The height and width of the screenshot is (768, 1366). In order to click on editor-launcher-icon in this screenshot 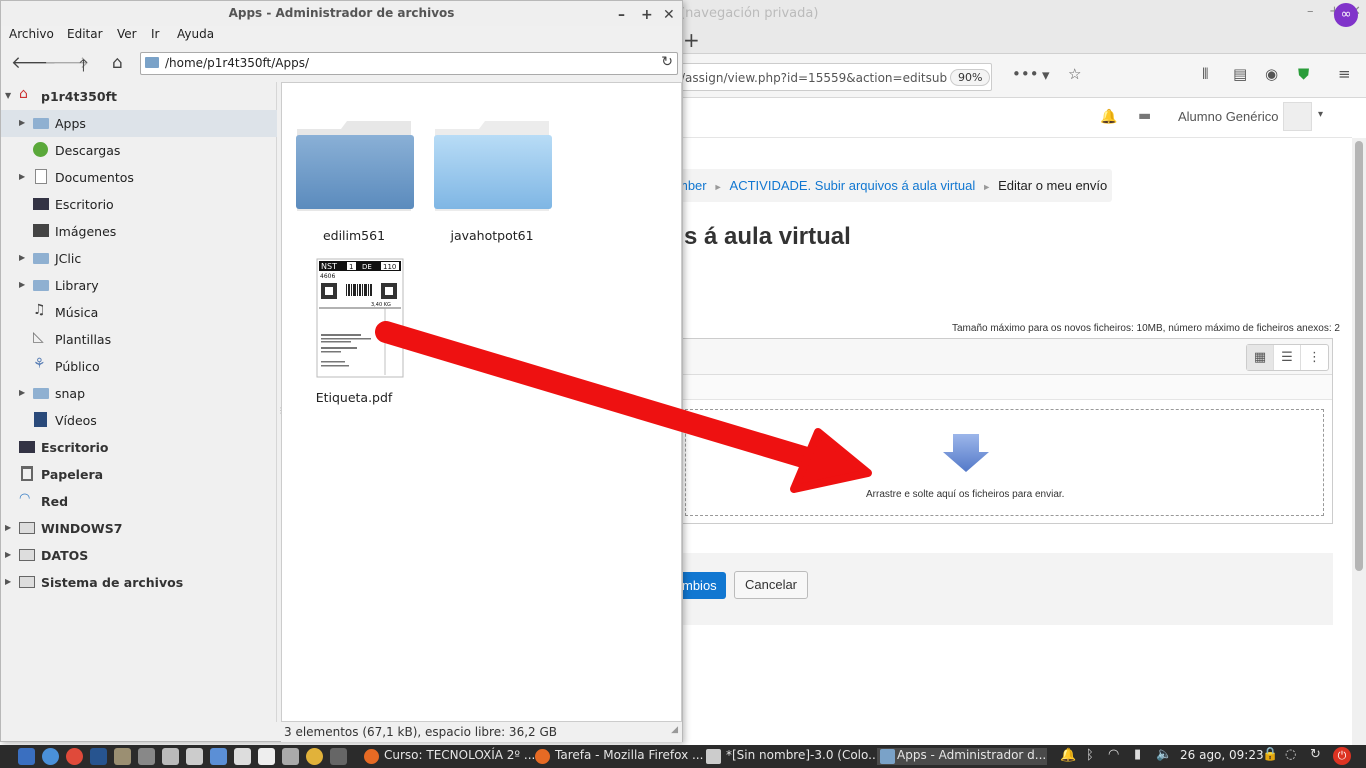, I will do `click(194, 756)`.